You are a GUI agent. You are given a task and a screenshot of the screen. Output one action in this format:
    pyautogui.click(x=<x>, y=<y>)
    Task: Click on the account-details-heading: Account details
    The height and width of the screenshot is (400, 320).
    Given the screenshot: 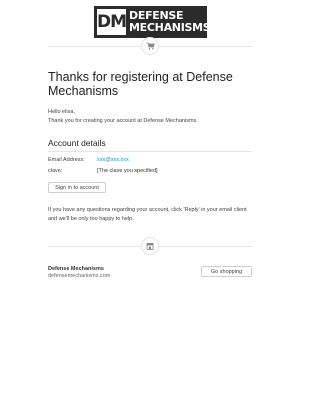 What is the action you would take?
    pyautogui.click(x=77, y=143)
    